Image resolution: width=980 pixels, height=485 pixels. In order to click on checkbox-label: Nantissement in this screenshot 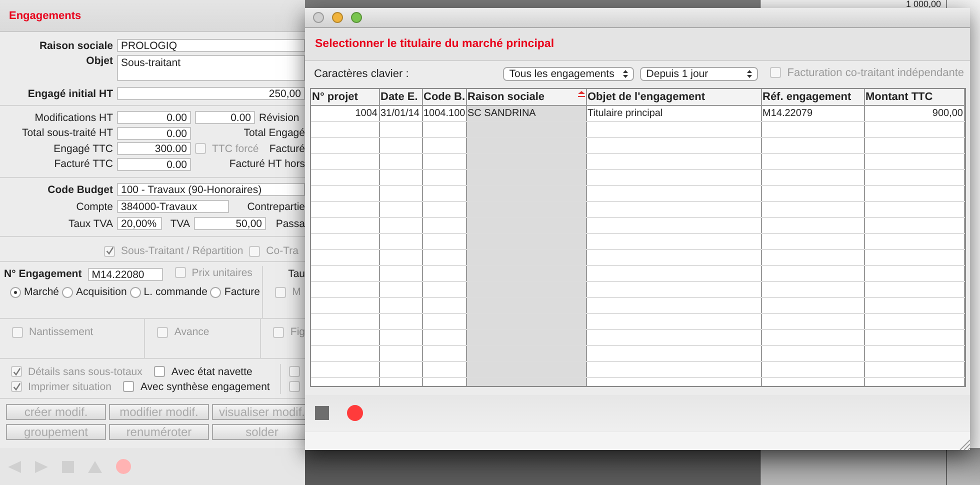, I will do `click(61, 332)`.